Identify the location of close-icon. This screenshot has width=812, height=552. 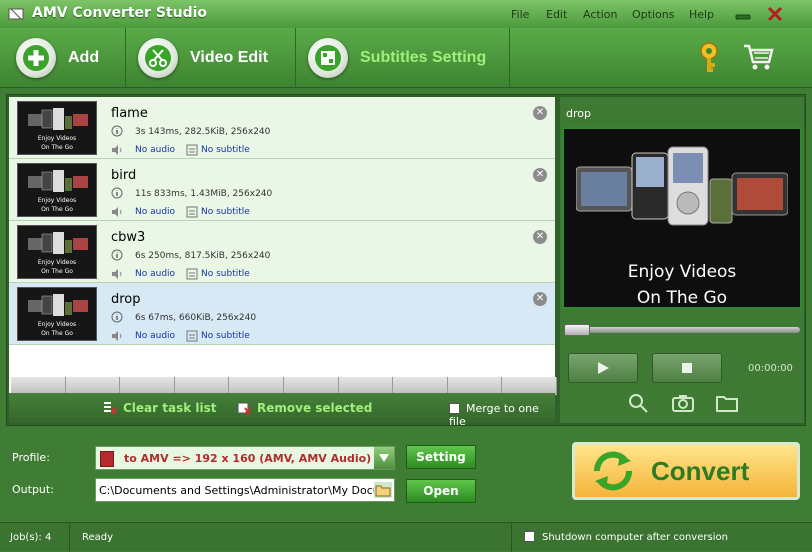
(775, 14).